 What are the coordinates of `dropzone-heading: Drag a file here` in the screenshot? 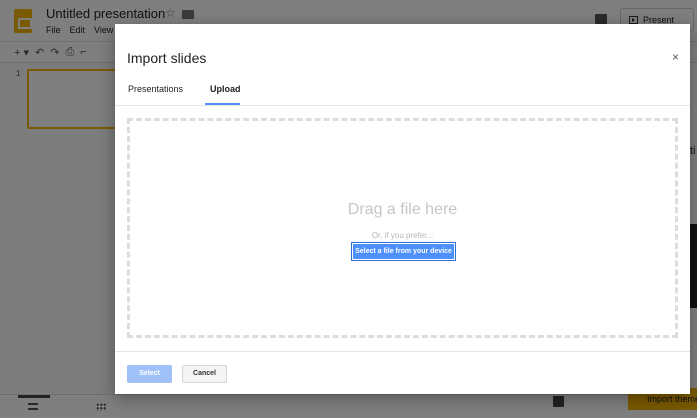 It's located at (402, 209).